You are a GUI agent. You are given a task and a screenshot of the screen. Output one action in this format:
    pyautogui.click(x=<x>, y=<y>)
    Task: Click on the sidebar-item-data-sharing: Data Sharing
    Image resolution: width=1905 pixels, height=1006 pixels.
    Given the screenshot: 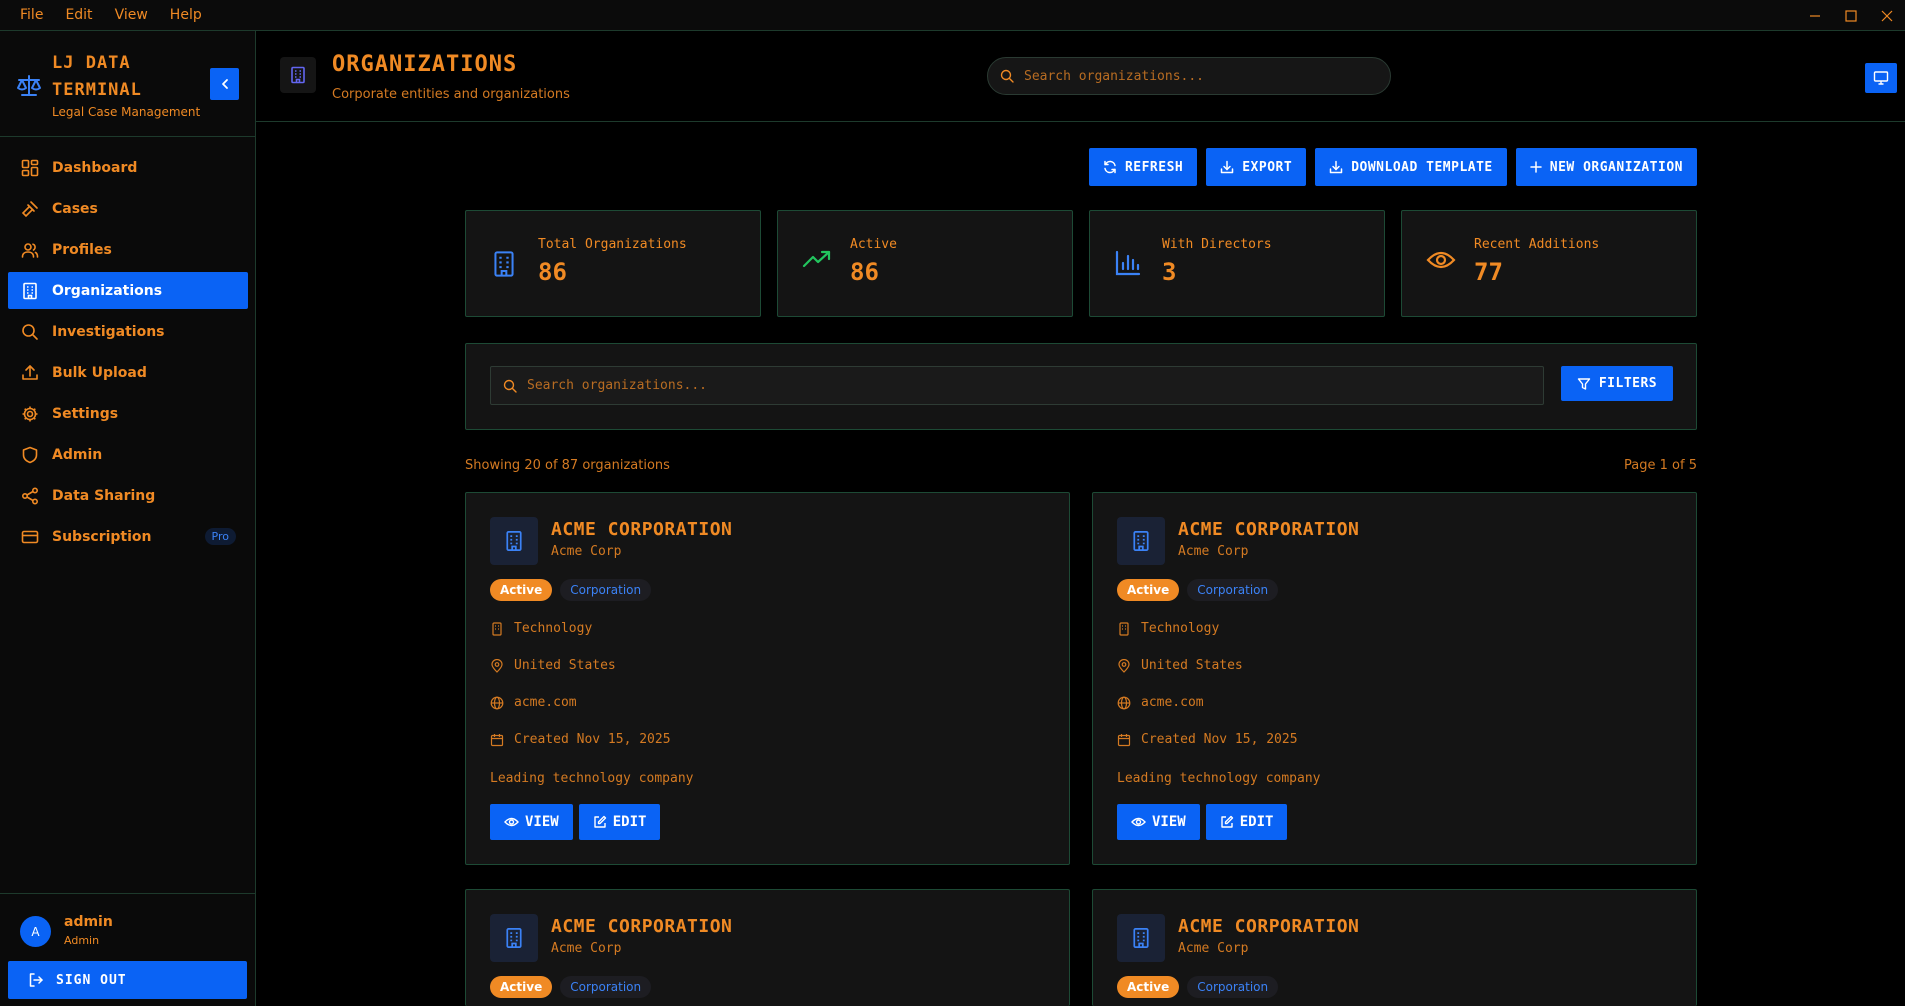 What is the action you would take?
    pyautogui.click(x=128, y=495)
    